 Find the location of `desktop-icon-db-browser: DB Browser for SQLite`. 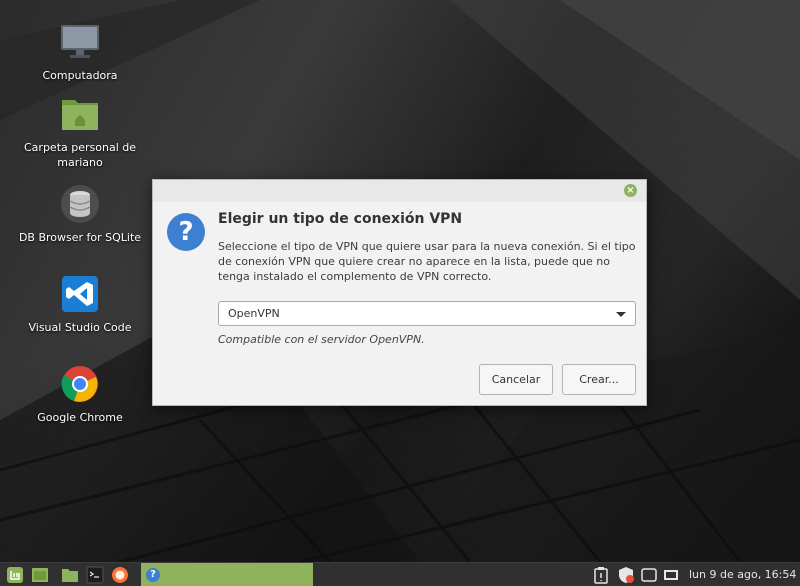

desktop-icon-db-browser: DB Browser for SQLite is located at coordinates (80, 214).